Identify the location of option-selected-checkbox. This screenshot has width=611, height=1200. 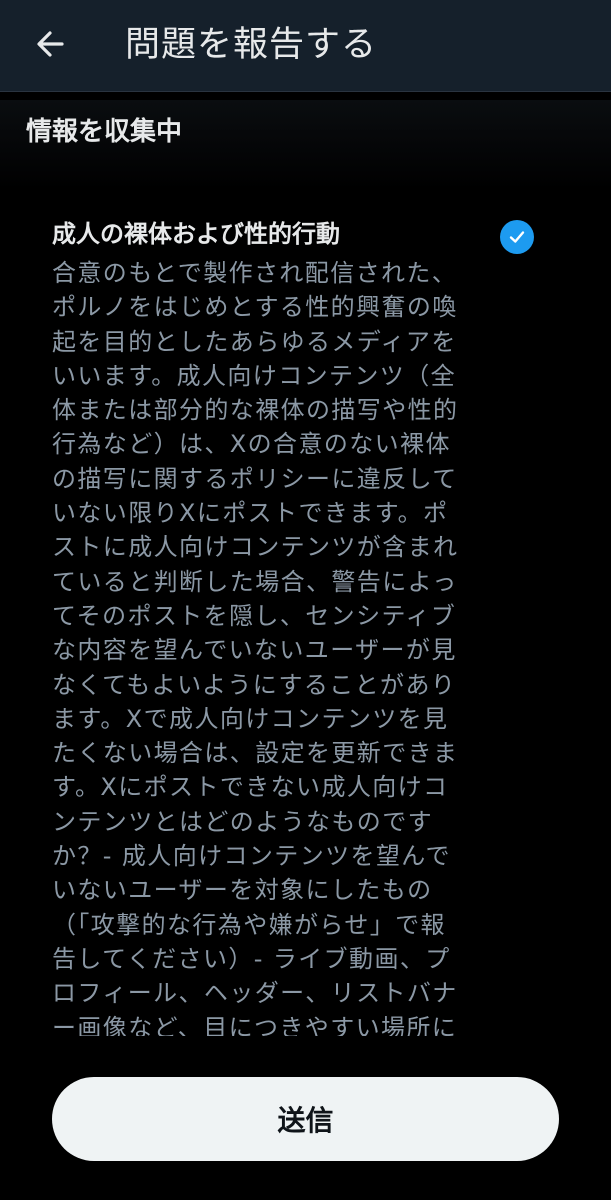
(517, 237).